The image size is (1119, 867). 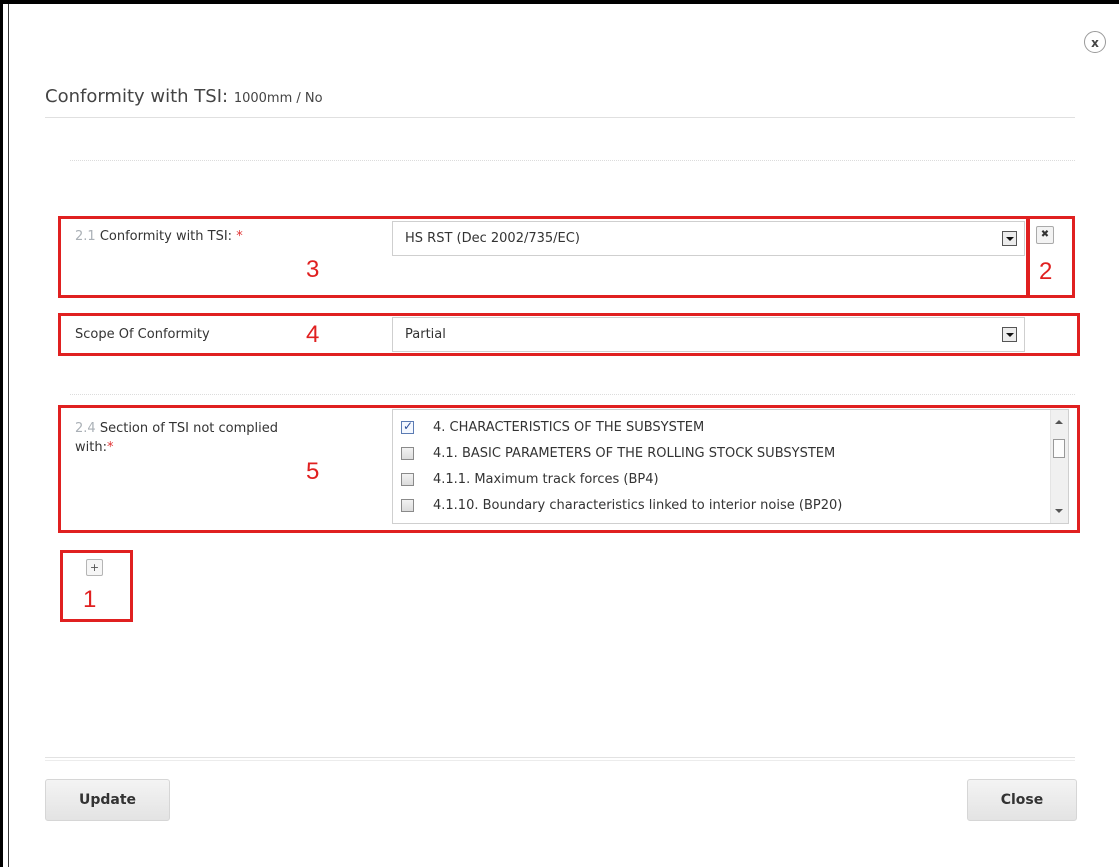 What do you see at coordinates (1, 433) in the screenshot?
I see `window-frame-left` at bounding box center [1, 433].